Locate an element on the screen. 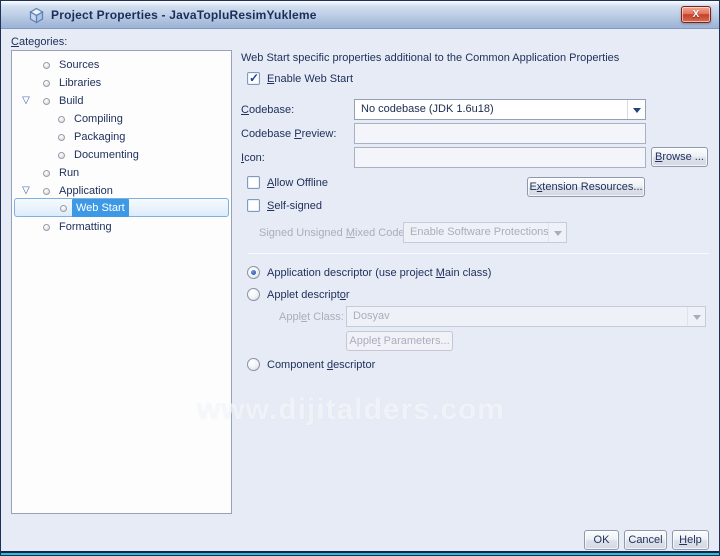 Image resolution: width=720 pixels, height=556 pixels. tree-item-build: ▽ Build is located at coordinates (121, 101).